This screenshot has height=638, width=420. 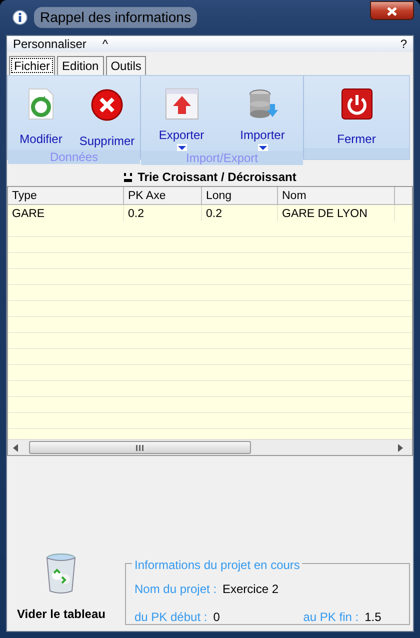 I want to click on field-value: Exercice 2, so click(x=250, y=589).